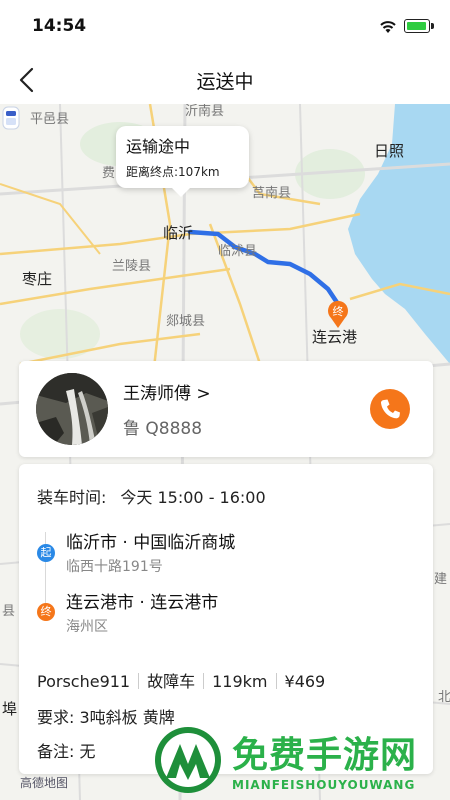  Describe the element at coordinates (46, 553) in the screenshot. I see `start-badge: 起` at that location.